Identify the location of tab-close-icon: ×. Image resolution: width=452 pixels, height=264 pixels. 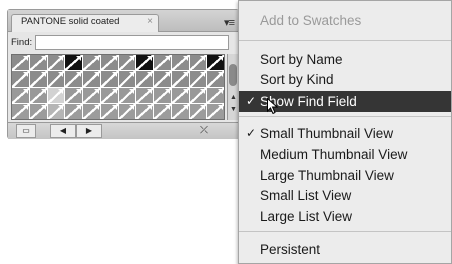
(150, 21).